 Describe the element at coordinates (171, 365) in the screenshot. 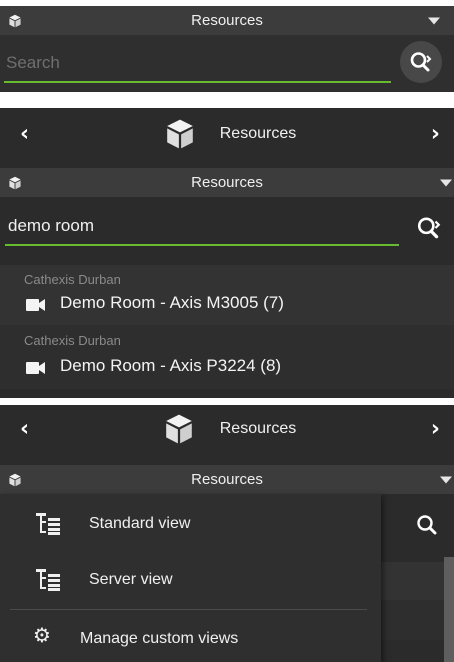

I see `result-name: Demo Room - Axis P3224 (8)` at that location.